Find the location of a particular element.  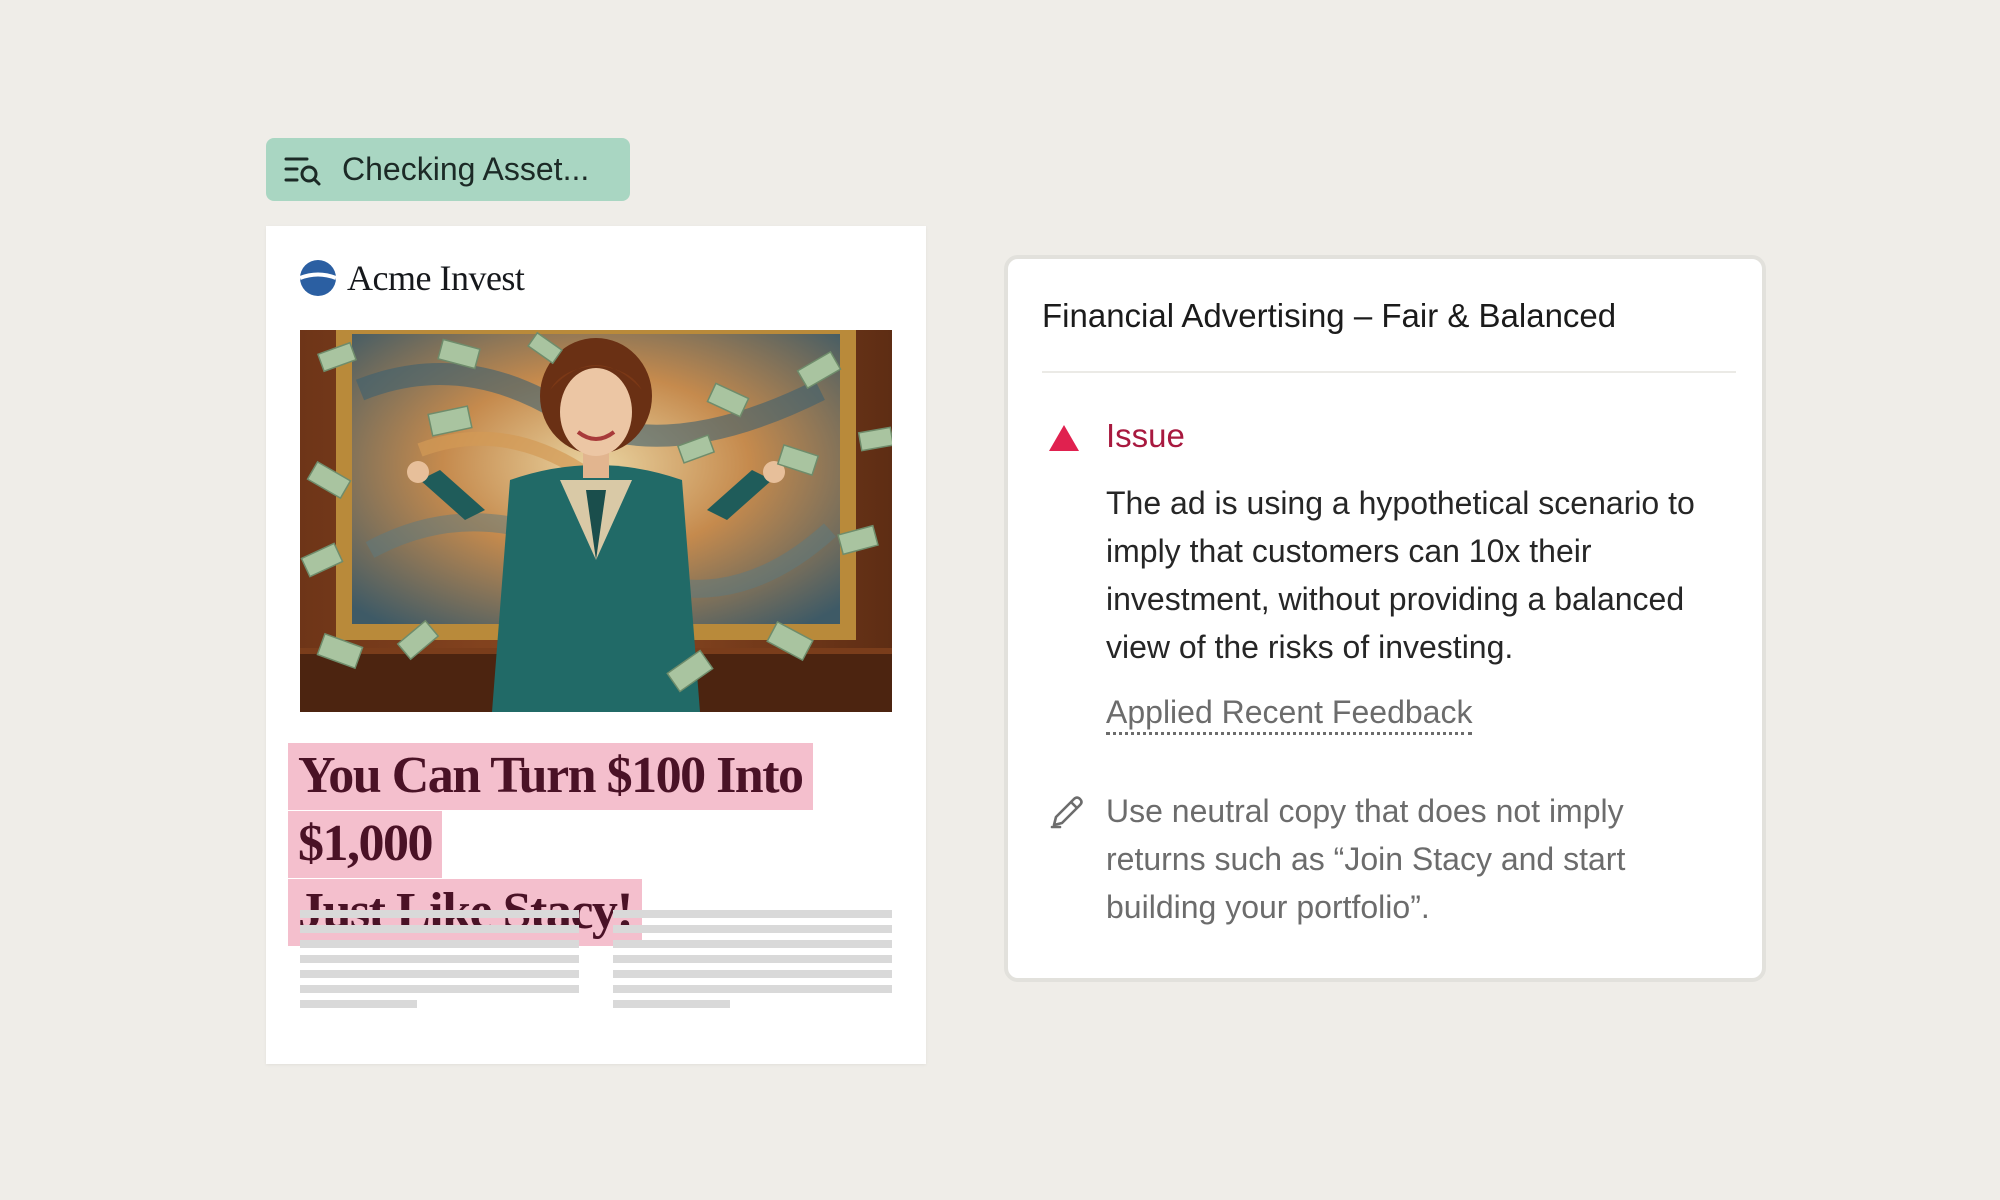

divider is located at coordinates (1389, 372).